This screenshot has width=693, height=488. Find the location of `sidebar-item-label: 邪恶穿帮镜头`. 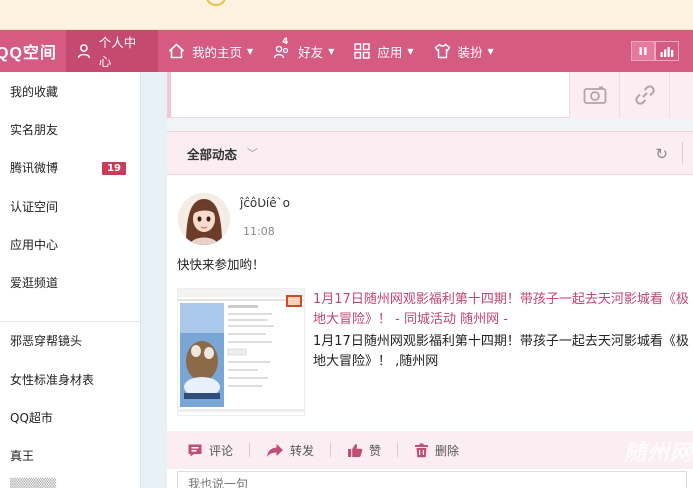

sidebar-item-label: 邪恶穿帮镜头 is located at coordinates (46, 341).